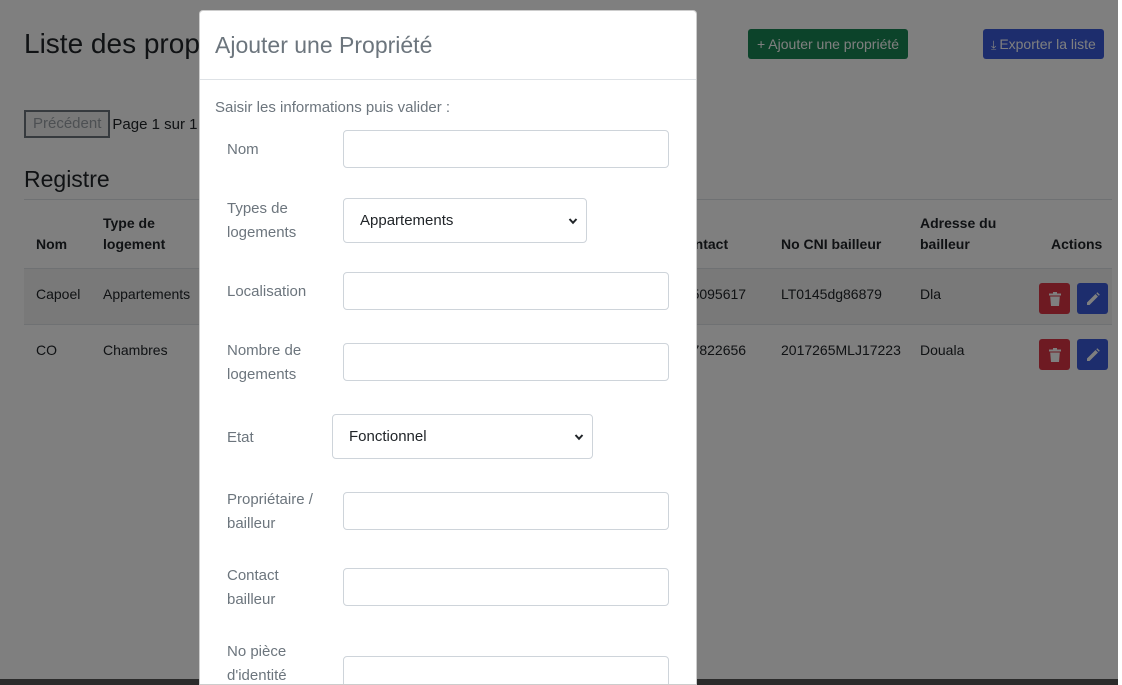  I want to click on modal-intro: Saisir les informations puis valider :, so click(333, 107).